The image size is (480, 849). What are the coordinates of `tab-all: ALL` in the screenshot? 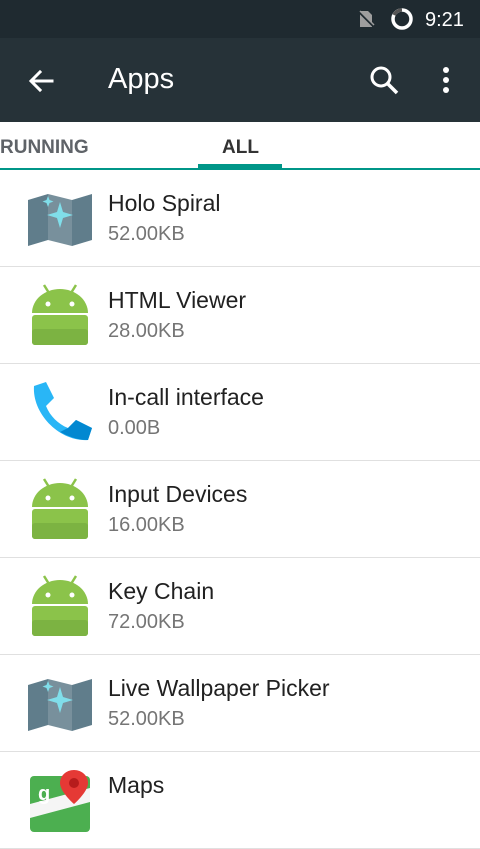 It's located at (240, 148).